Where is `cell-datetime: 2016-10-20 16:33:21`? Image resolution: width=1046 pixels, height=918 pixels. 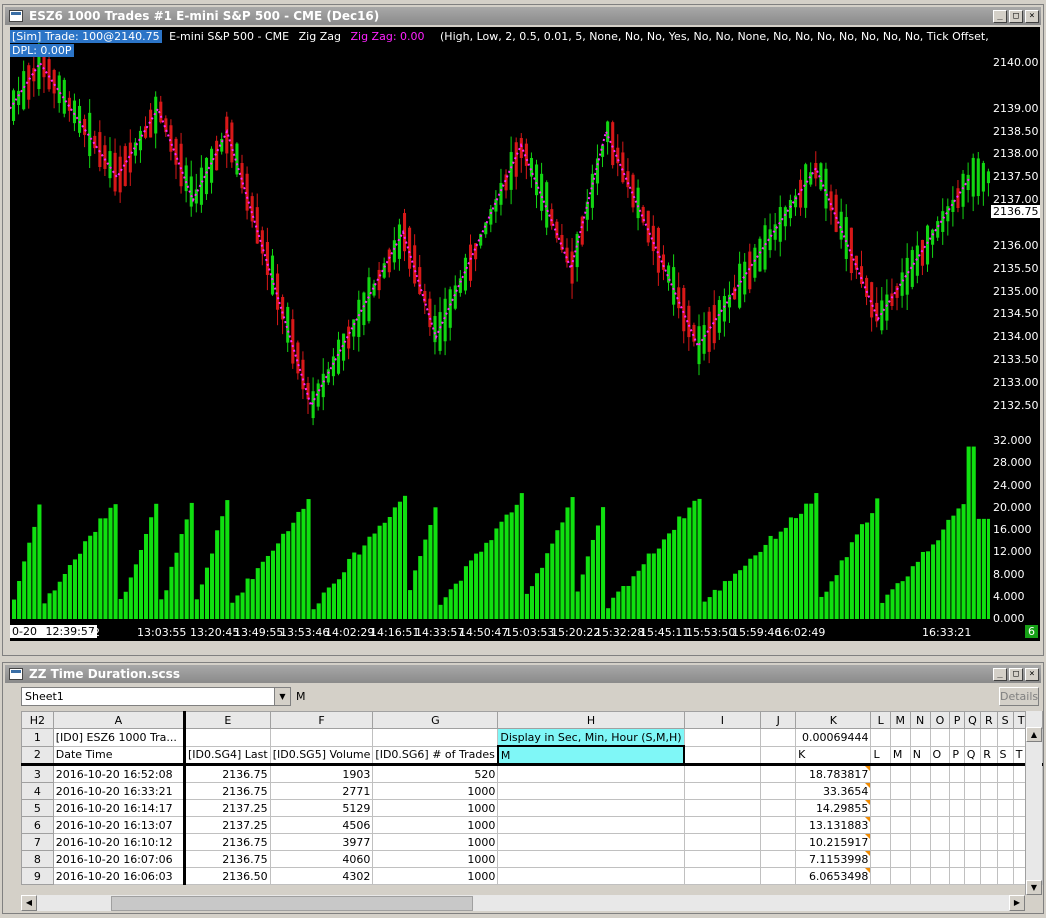 cell-datetime: 2016-10-20 16:33:21 is located at coordinates (119, 791).